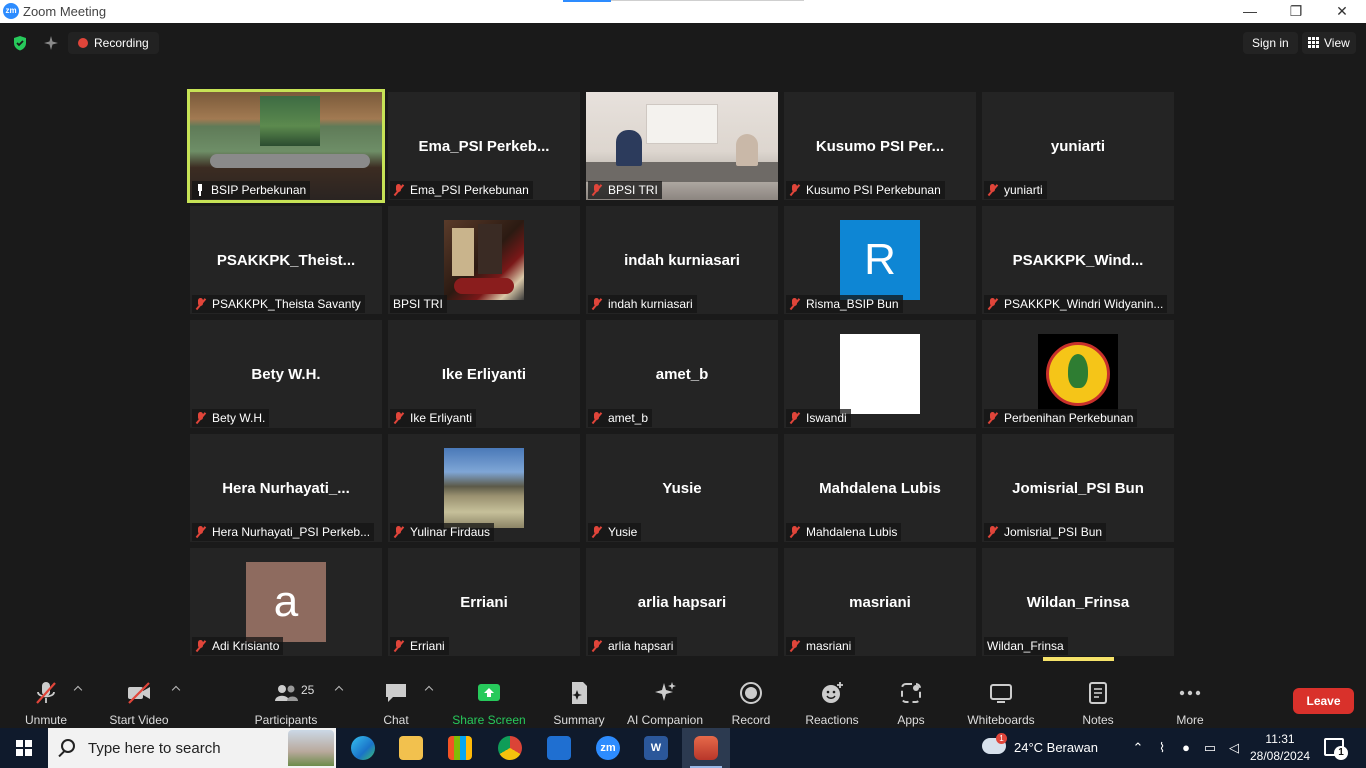 This screenshot has width=1366, height=768. Describe the element at coordinates (1078, 374) in the screenshot. I see `participant-tile: Perbenihan Perkebunan` at that location.